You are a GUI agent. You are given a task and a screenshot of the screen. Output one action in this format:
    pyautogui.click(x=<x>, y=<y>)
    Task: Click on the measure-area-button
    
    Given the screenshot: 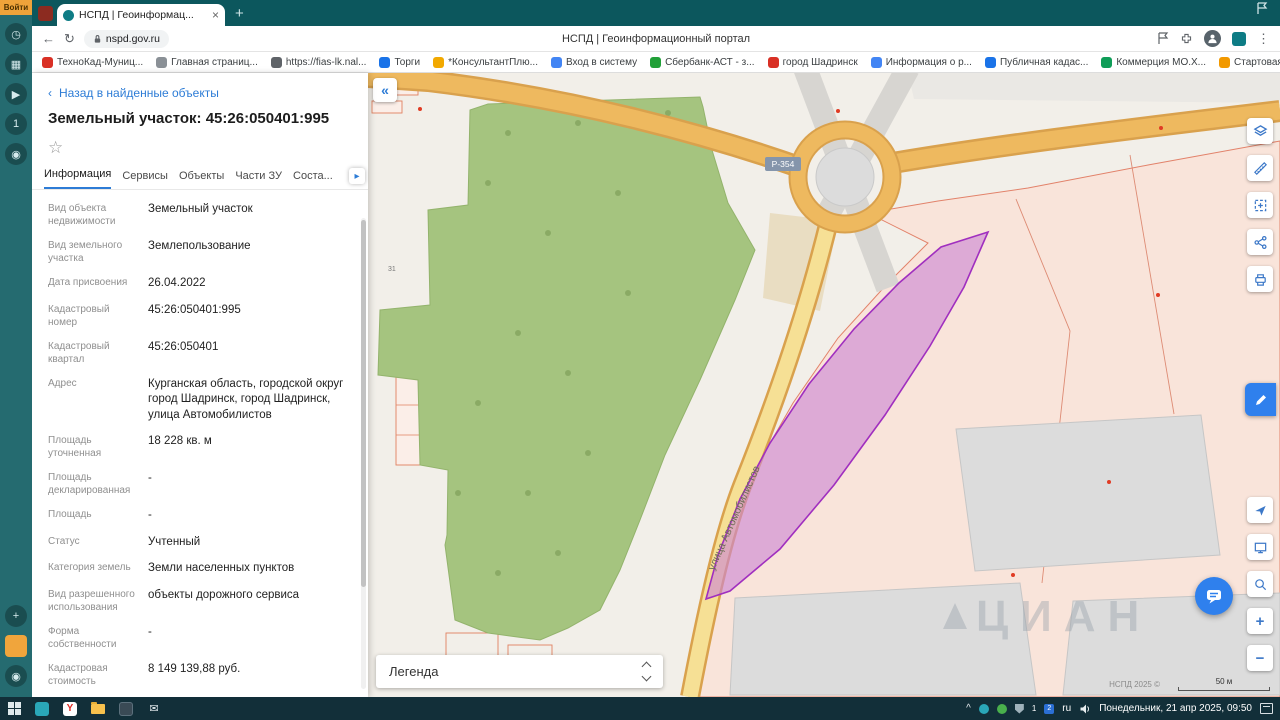 What is the action you would take?
    pyautogui.click(x=1260, y=205)
    